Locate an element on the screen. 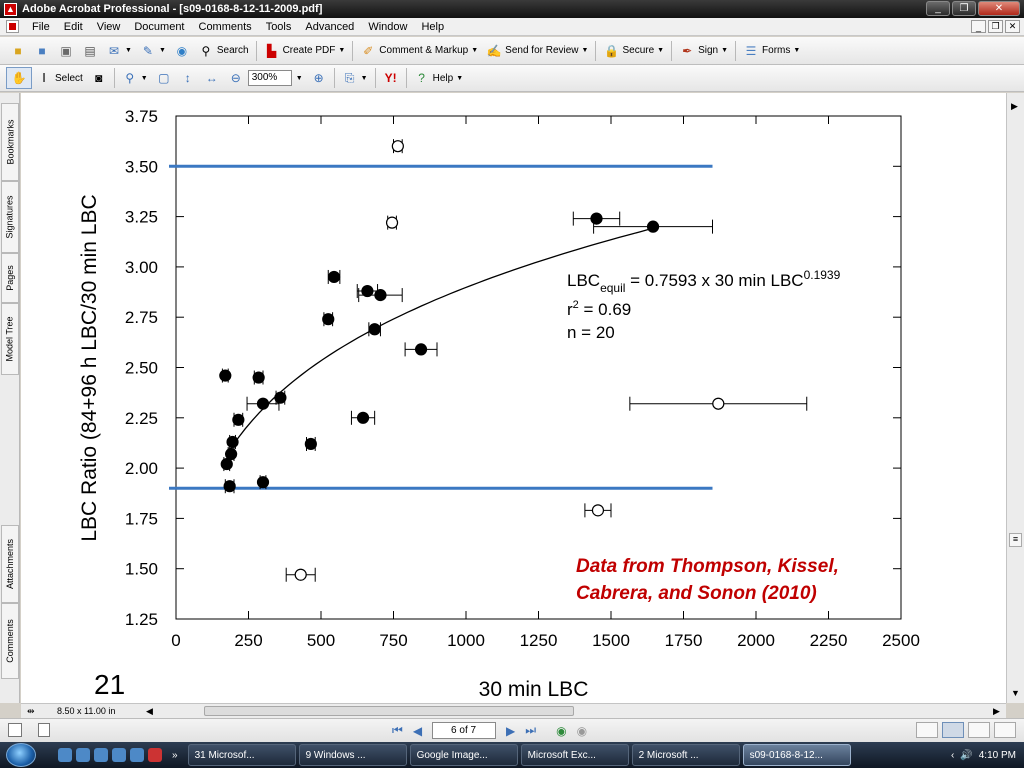 Image resolution: width=1024 pixels, height=768 pixels. tray-expand-icon: ‹ is located at coordinates (952, 755).